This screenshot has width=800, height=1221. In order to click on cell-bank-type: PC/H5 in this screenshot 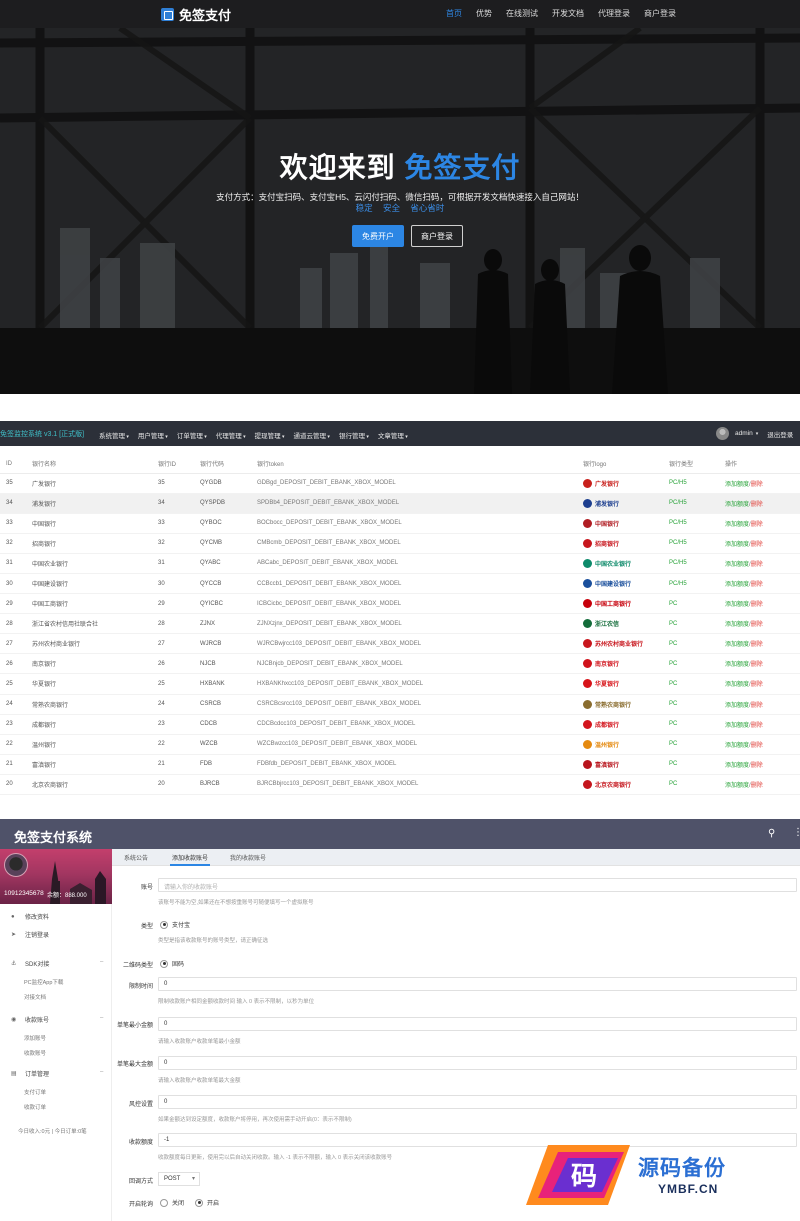, I will do `click(697, 543)`.